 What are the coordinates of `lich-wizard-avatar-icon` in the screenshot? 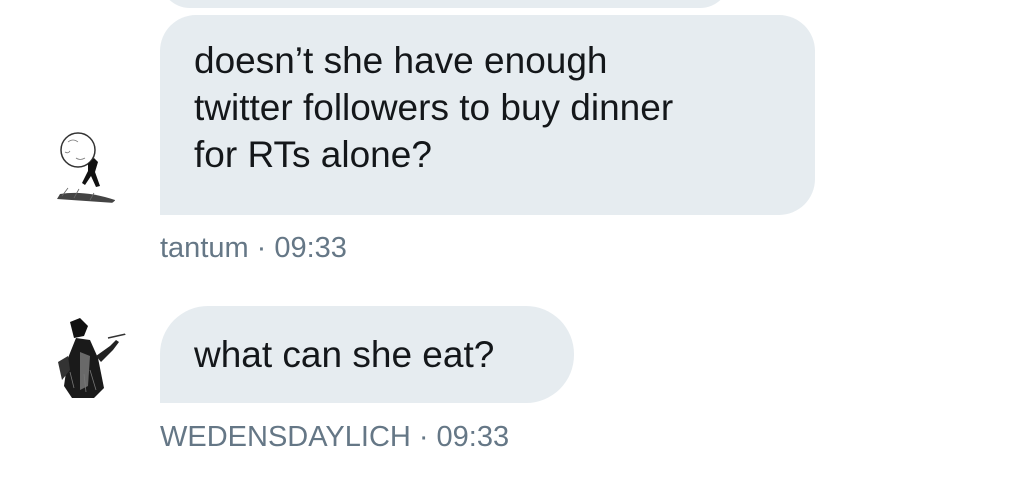 It's located at (86, 358).